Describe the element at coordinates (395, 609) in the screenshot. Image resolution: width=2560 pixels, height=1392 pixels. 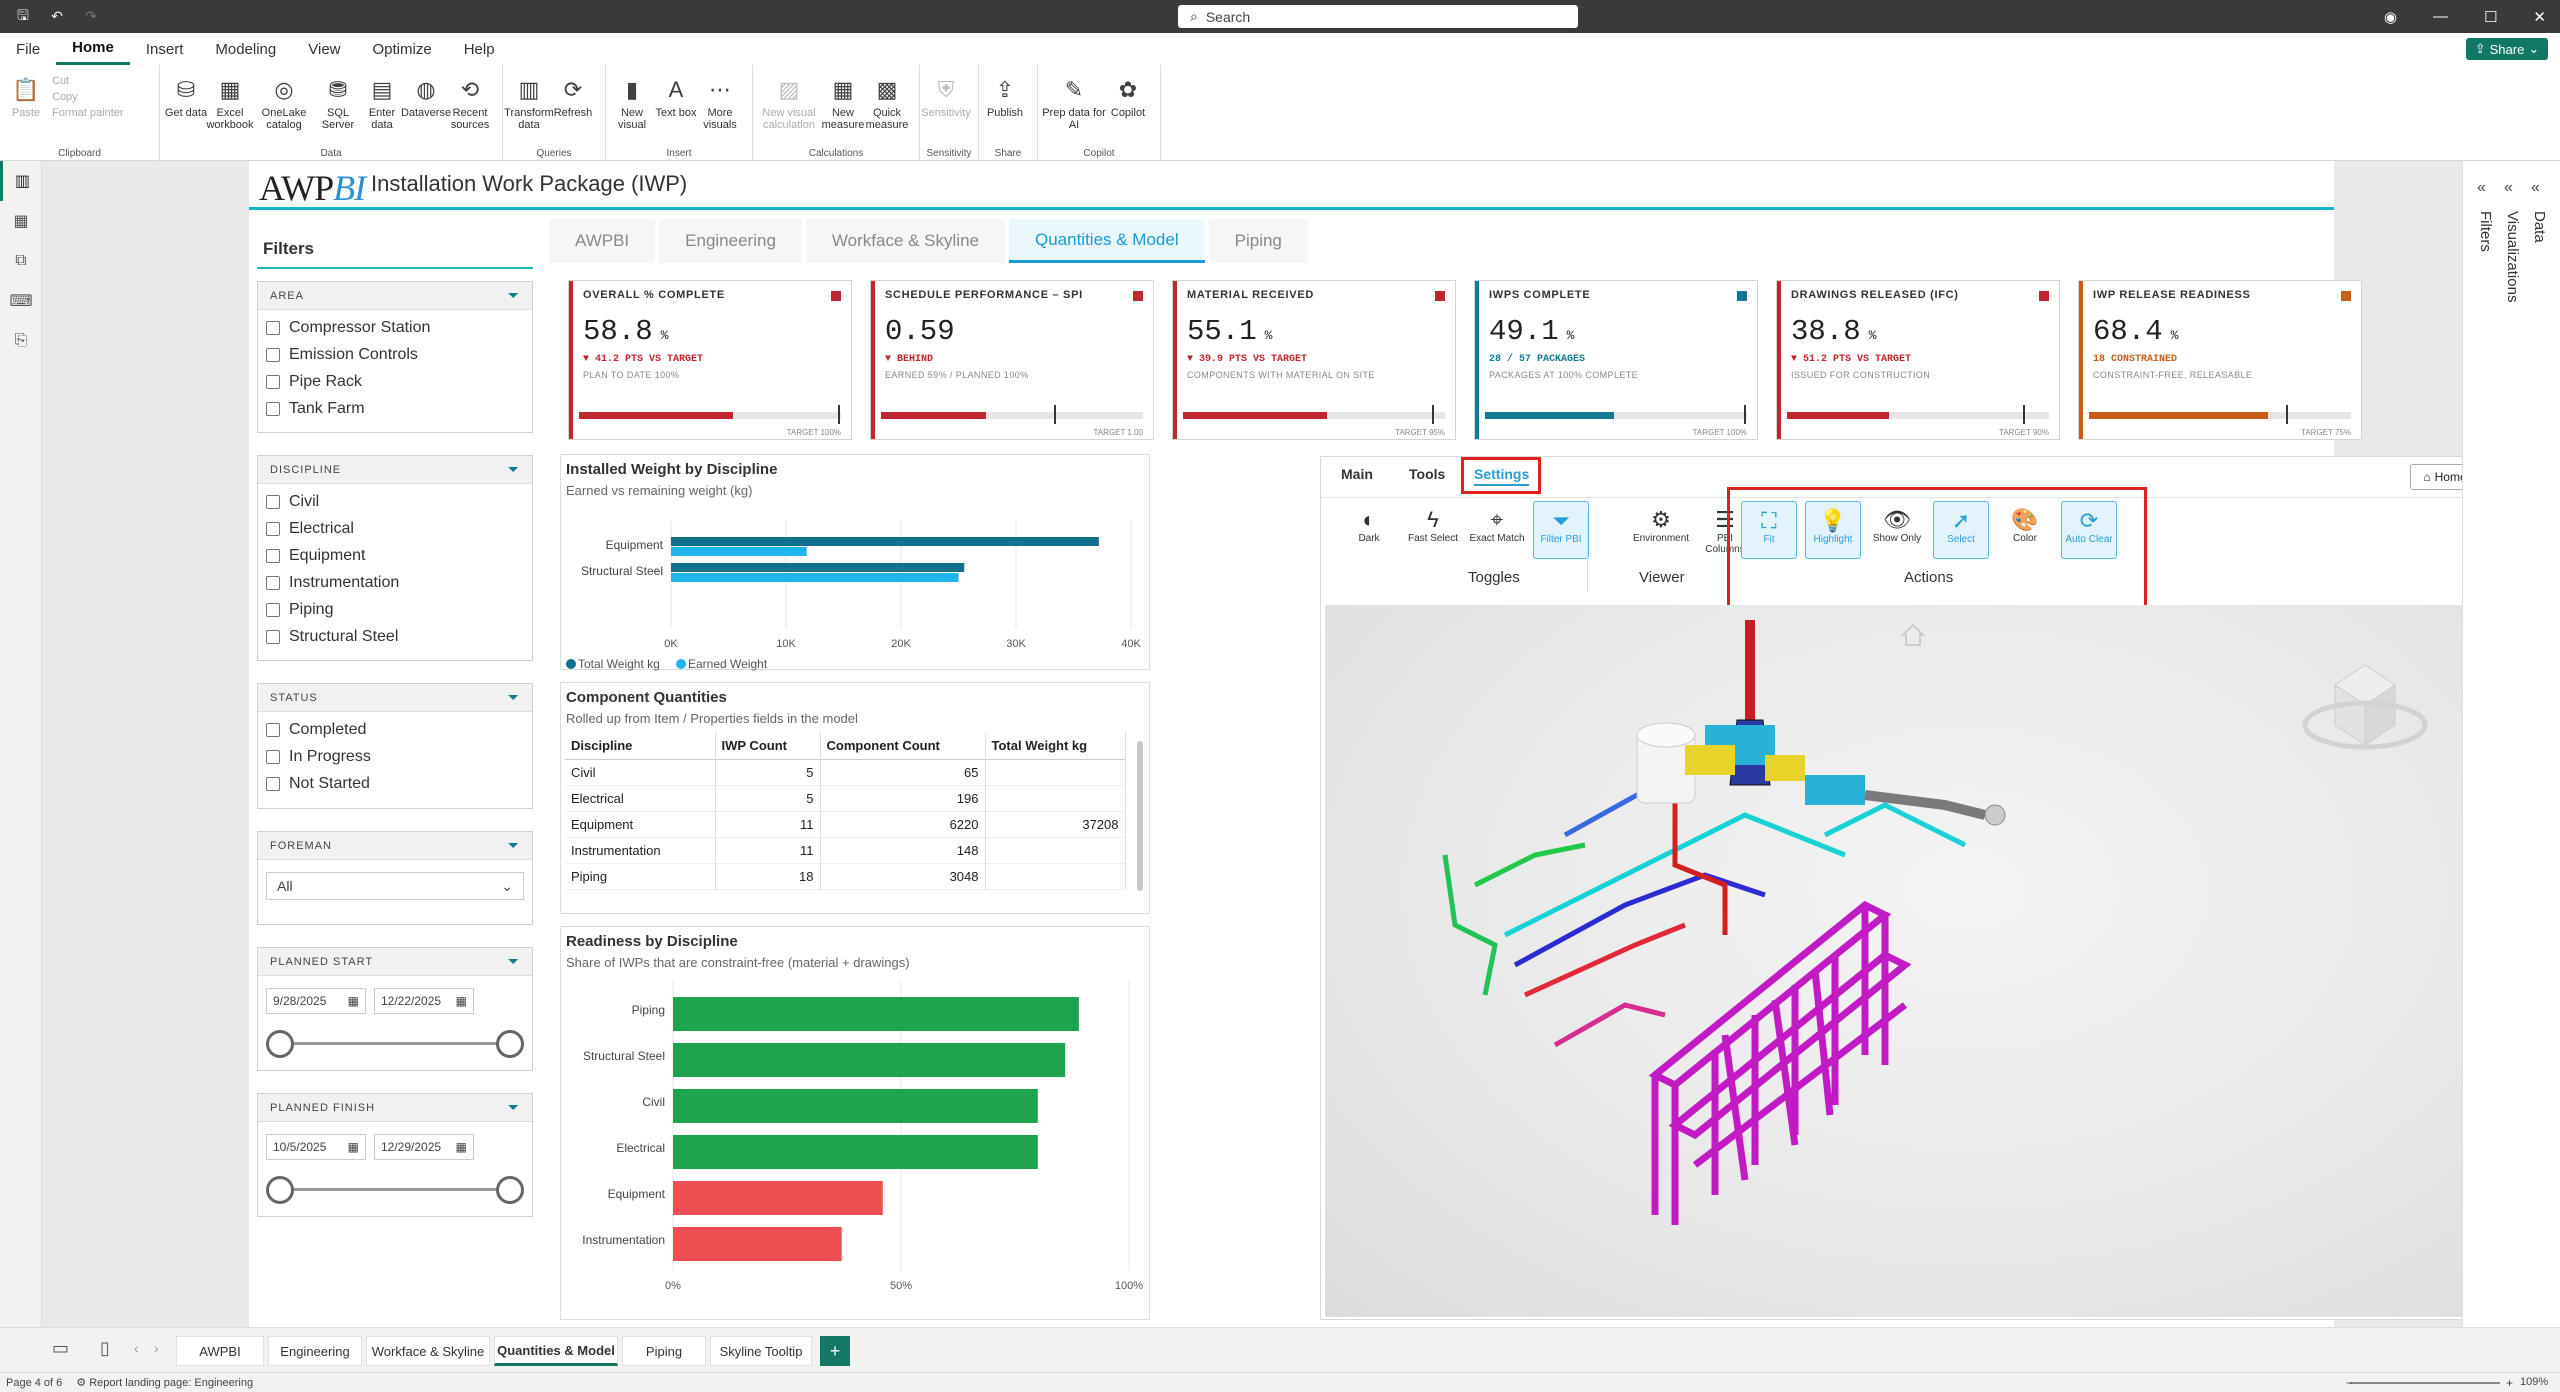
I see `filter-item: Piping` at that location.